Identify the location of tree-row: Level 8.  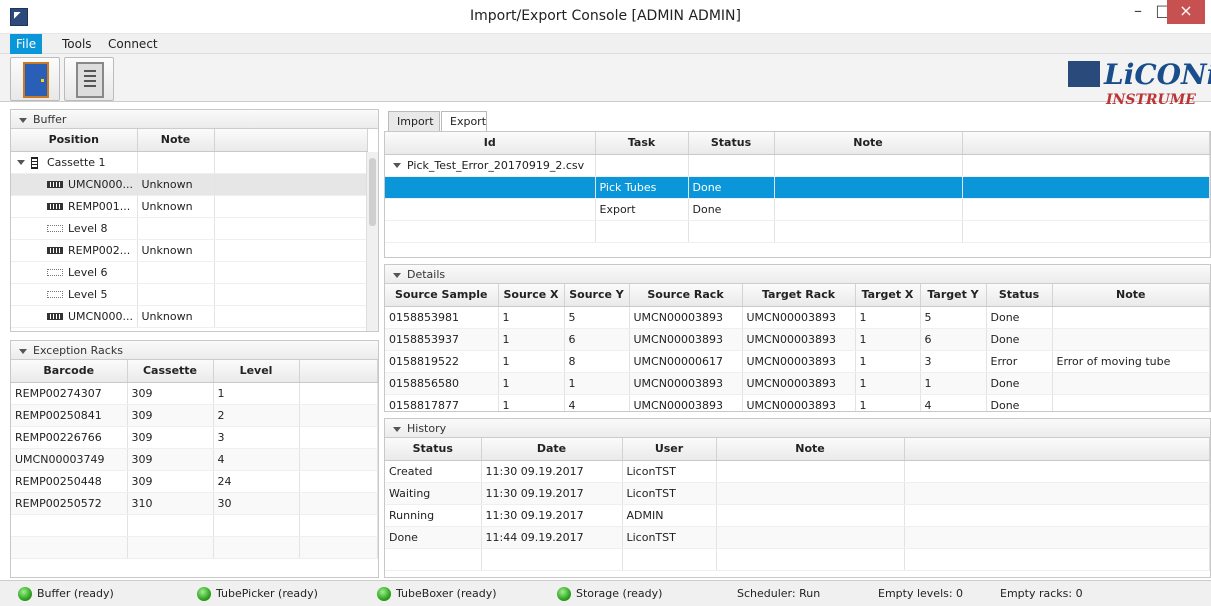
(189, 228).